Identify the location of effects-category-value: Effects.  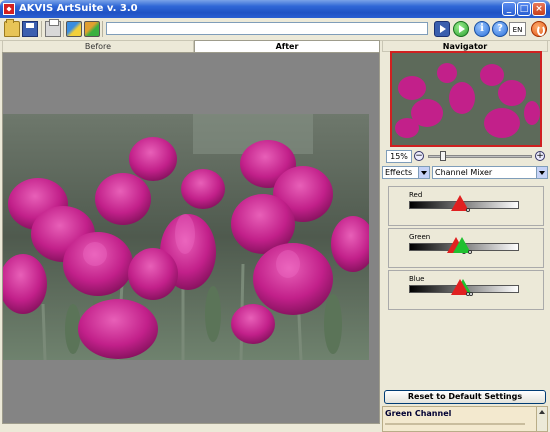
(399, 172).